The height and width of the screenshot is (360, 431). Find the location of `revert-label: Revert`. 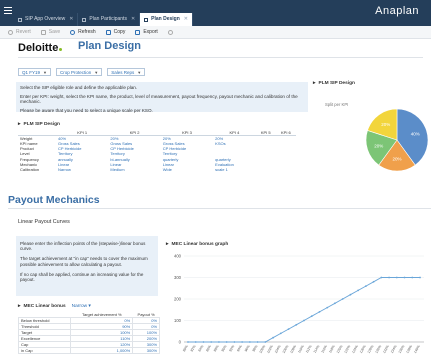

revert-label: Revert is located at coordinates (23, 32).